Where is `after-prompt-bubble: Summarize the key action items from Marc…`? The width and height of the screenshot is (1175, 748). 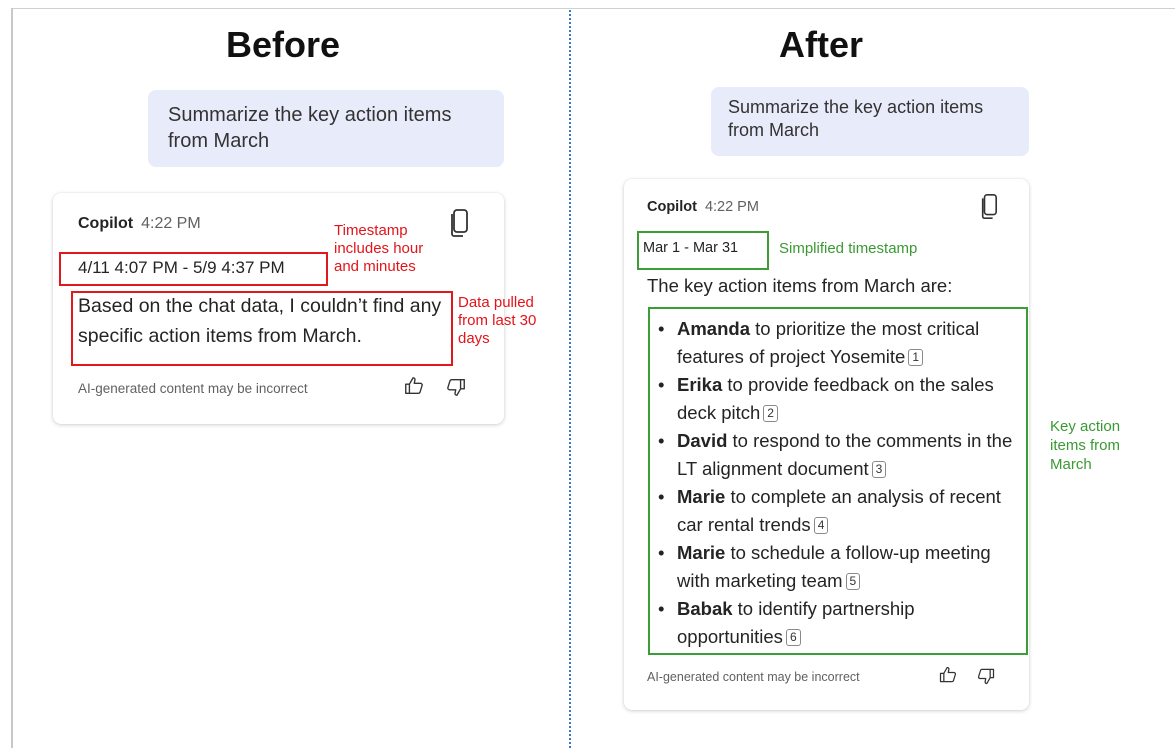 after-prompt-bubble: Summarize the key action items from Marc… is located at coordinates (870, 121).